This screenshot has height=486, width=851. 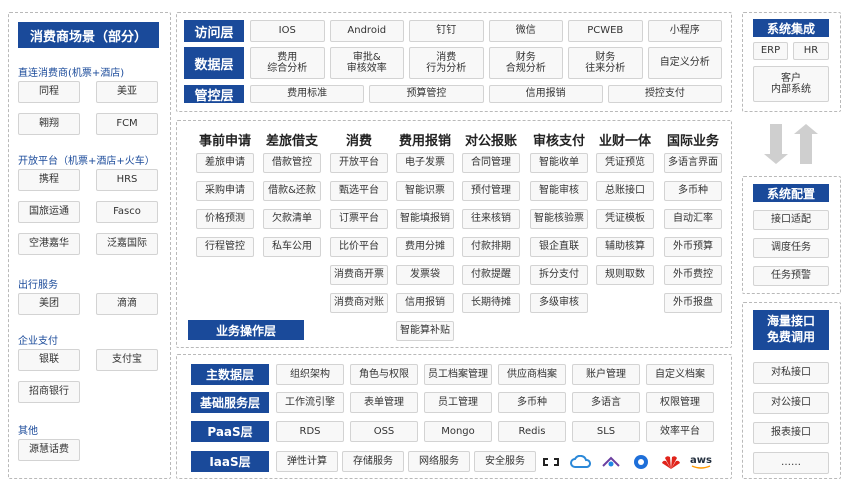 I want to click on top-item: 审批& 审核效率, so click(x=366, y=63).